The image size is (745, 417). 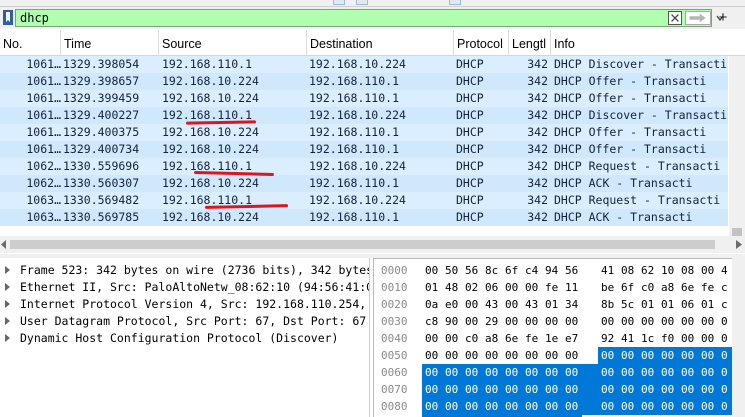 What do you see at coordinates (481, 43) in the screenshot?
I see `column-header-protocol: Protocol` at bounding box center [481, 43].